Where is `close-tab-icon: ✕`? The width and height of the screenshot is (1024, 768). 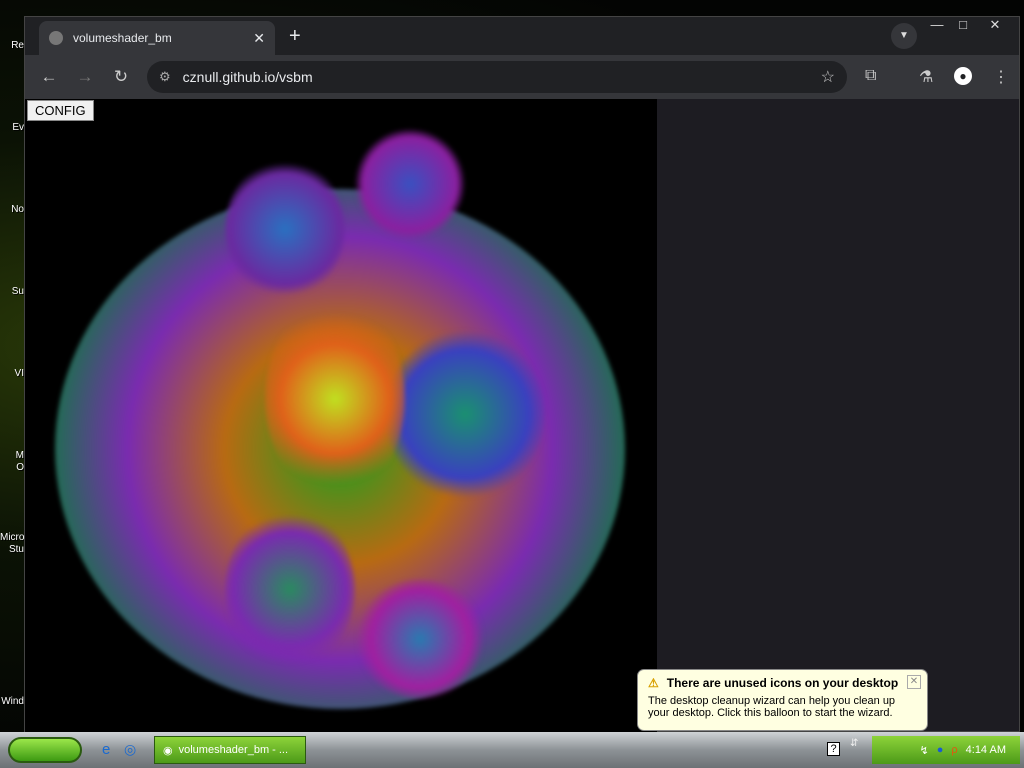 close-tab-icon: ✕ is located at coordinates (259, 38).